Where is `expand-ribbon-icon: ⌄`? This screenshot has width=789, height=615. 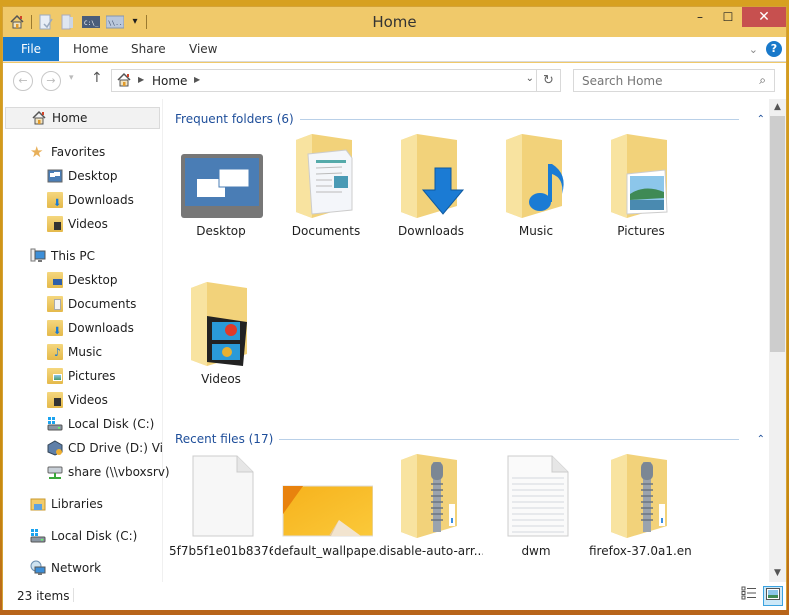
expand-ribbon-icon: ⌄ is located at coordinates (753, 49).